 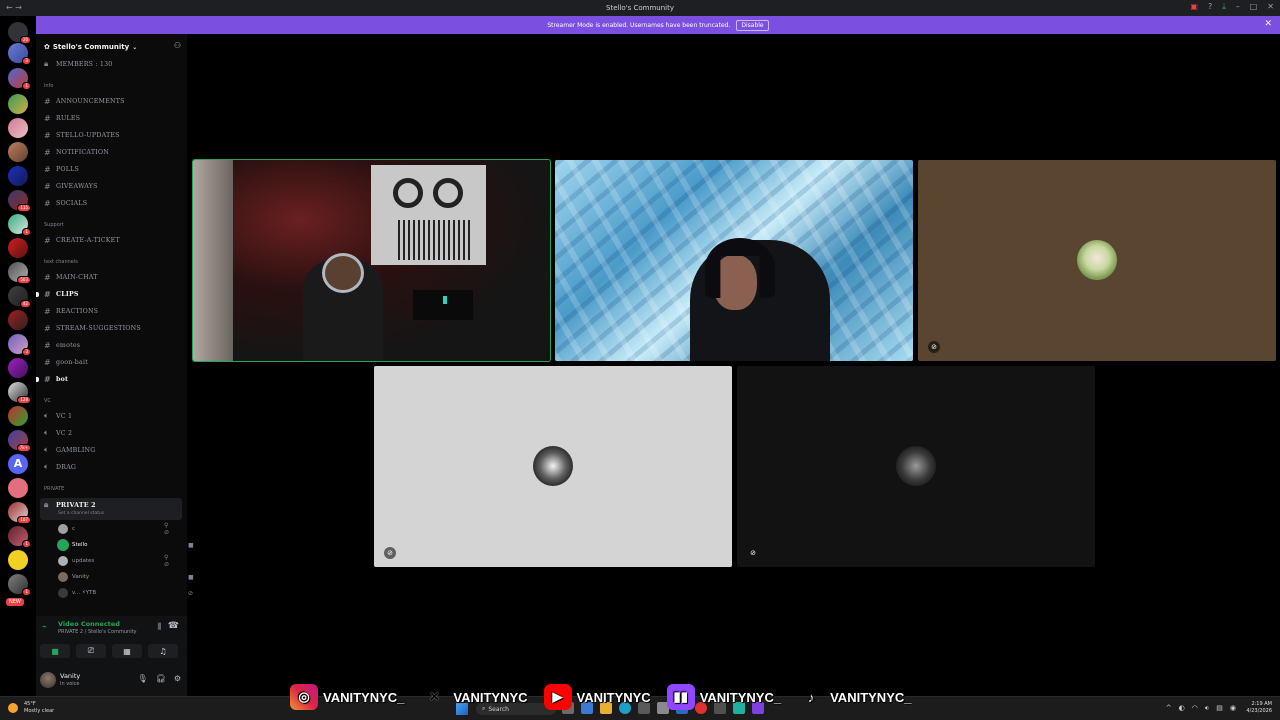 What do you see at coordinates (31, 708) in the screenshot?
I see `weather-widget: 45°F Mostly clear` at bounding box center [31, 708].